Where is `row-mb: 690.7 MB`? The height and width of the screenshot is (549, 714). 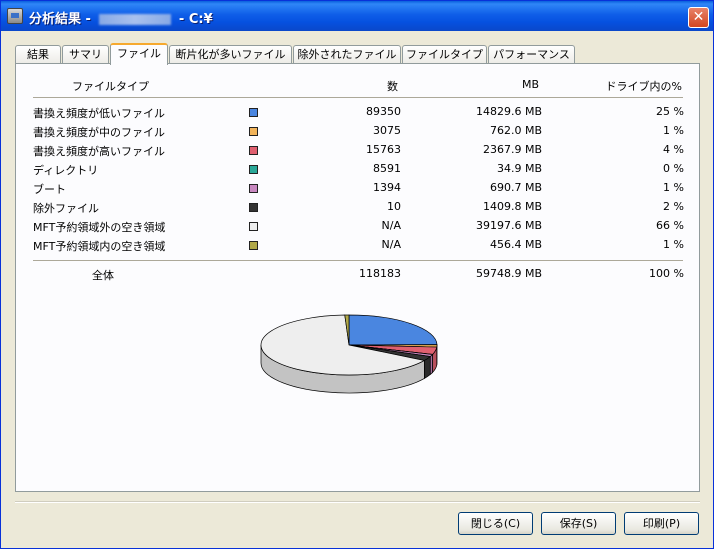
row-mb: 690.7 MB is located at coordinates (515, 187).